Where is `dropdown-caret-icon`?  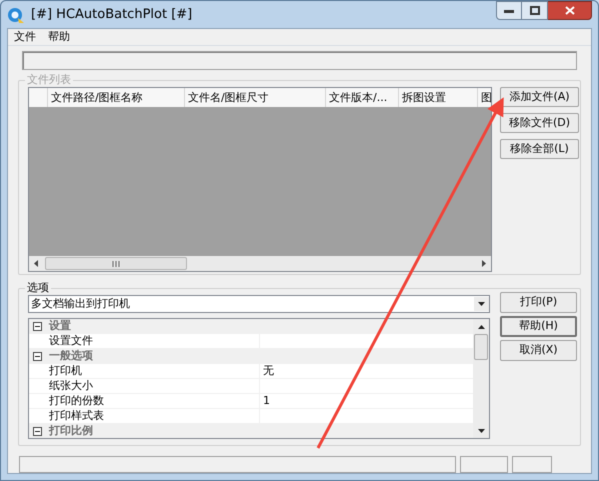 dropdown-caret-icon is located at coordinates (481, 304).